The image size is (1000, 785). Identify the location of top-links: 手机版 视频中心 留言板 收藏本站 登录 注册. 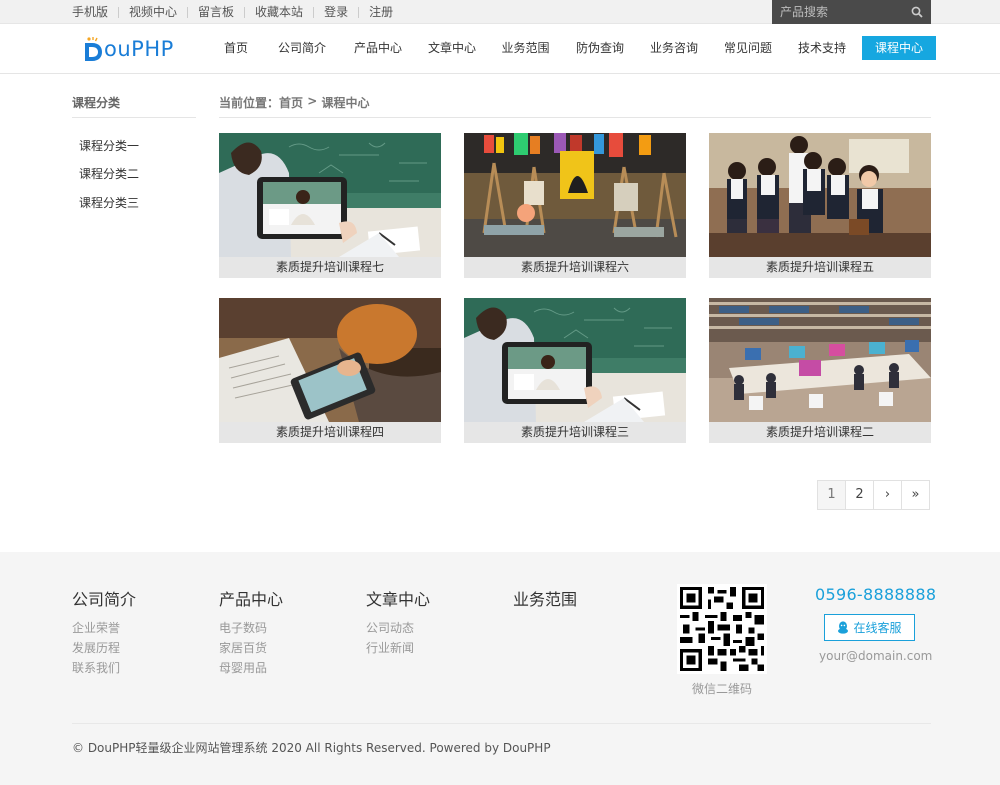
(237, 12).